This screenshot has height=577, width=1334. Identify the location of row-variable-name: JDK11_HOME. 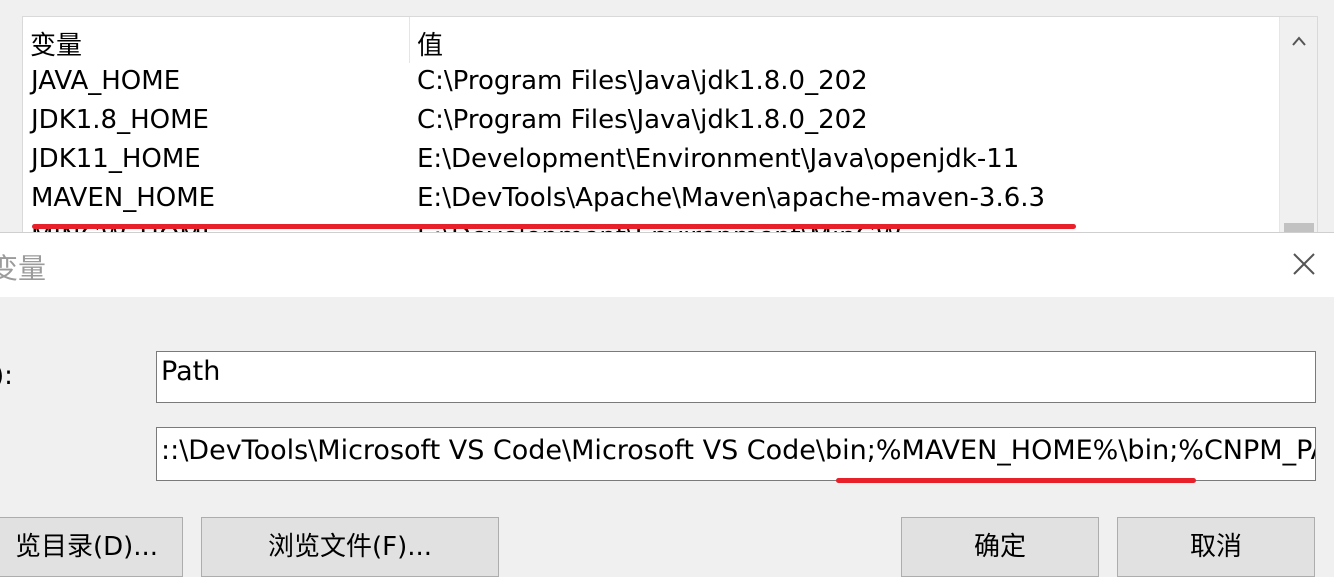
(116, 159).